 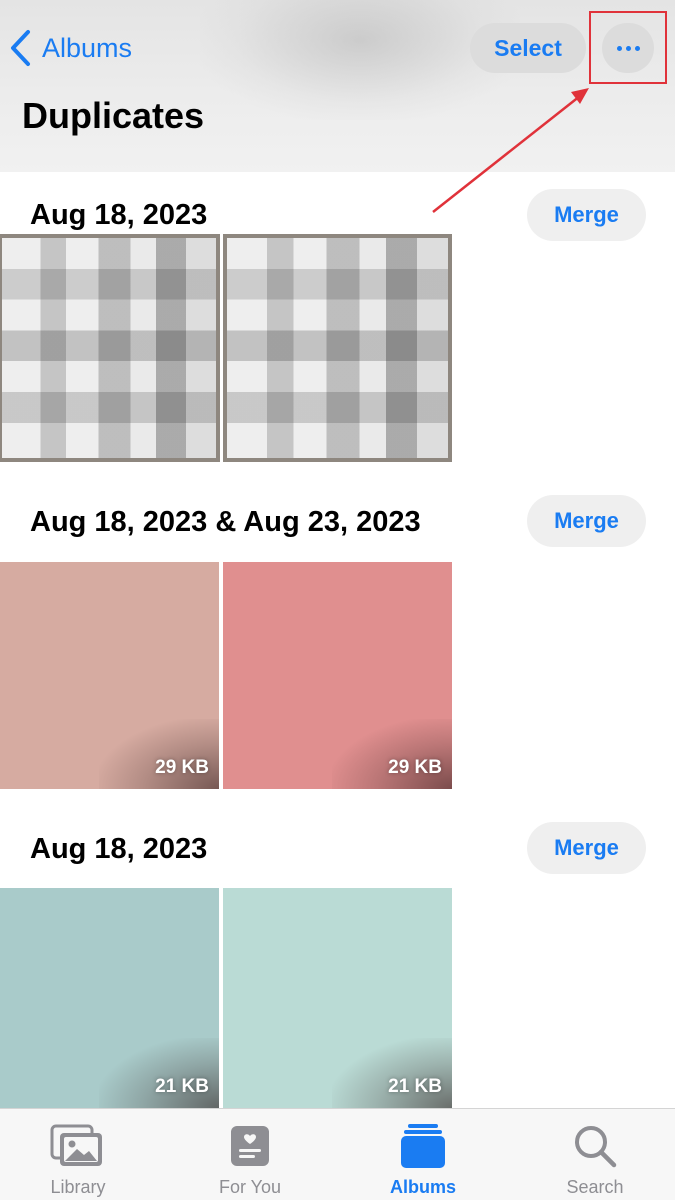 I want to click on header-background-blur, so click(x=360, y=60).